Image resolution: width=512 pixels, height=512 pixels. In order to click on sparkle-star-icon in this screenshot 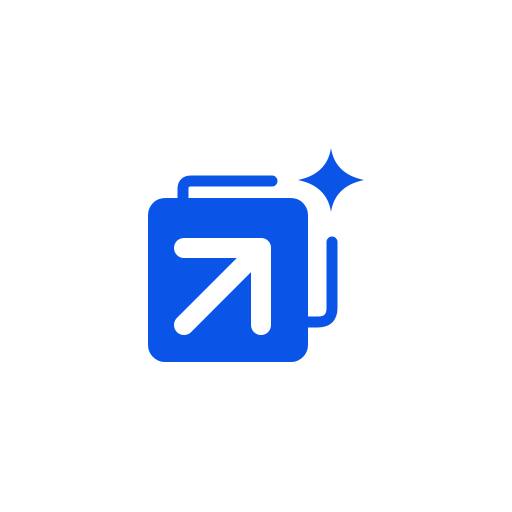, I will do `click(331, 180)`.